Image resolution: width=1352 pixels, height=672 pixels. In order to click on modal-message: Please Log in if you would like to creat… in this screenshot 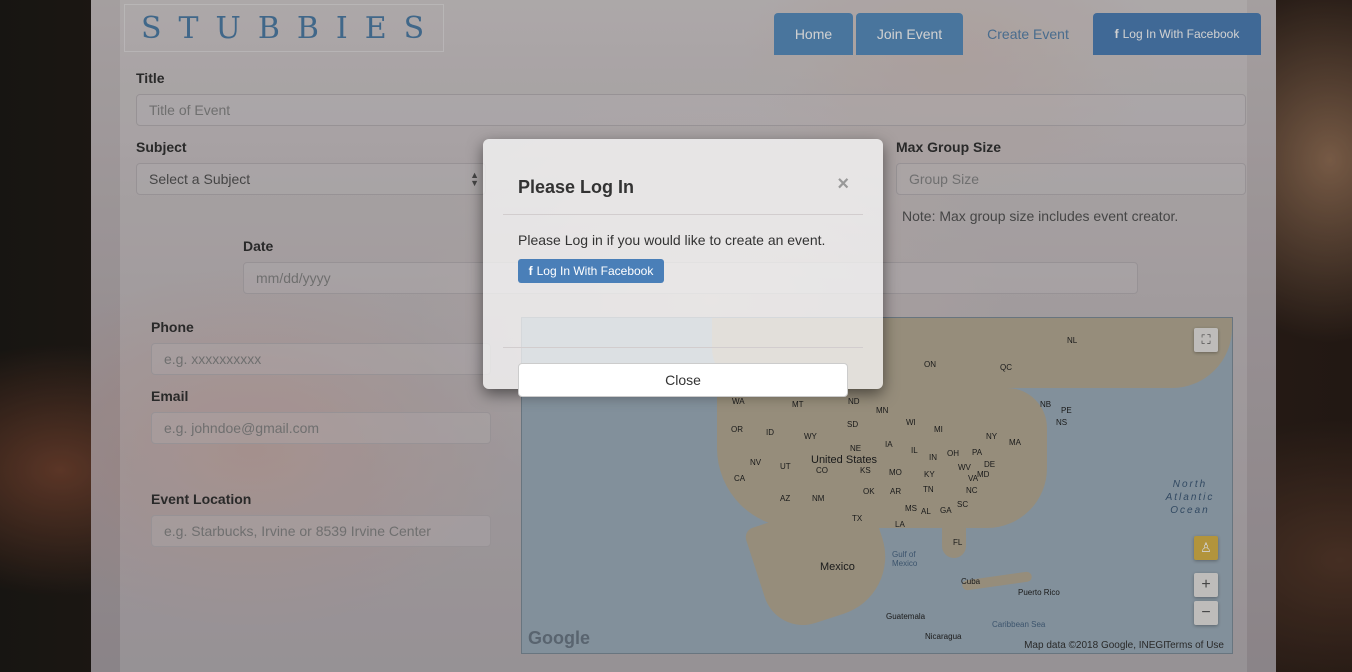, I will do `click(672, 240)`.